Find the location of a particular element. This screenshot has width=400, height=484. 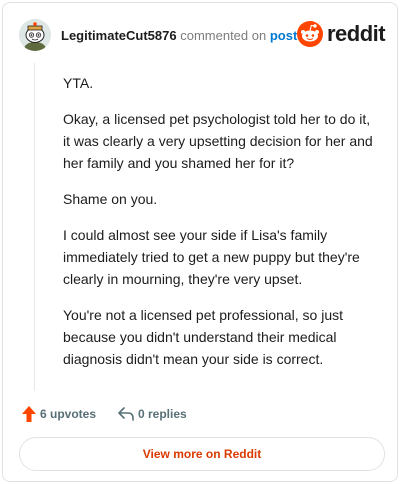

replies-count: 0 replies is located at coordinates (162, 414).